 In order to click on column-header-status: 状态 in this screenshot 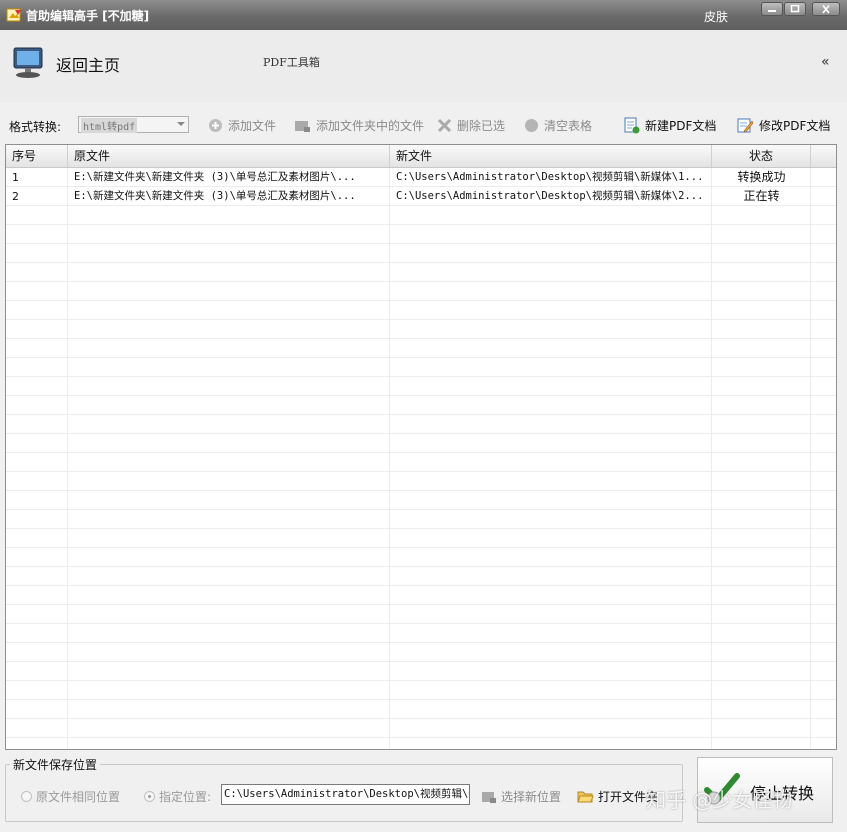, I will do `click(761, 156)`.